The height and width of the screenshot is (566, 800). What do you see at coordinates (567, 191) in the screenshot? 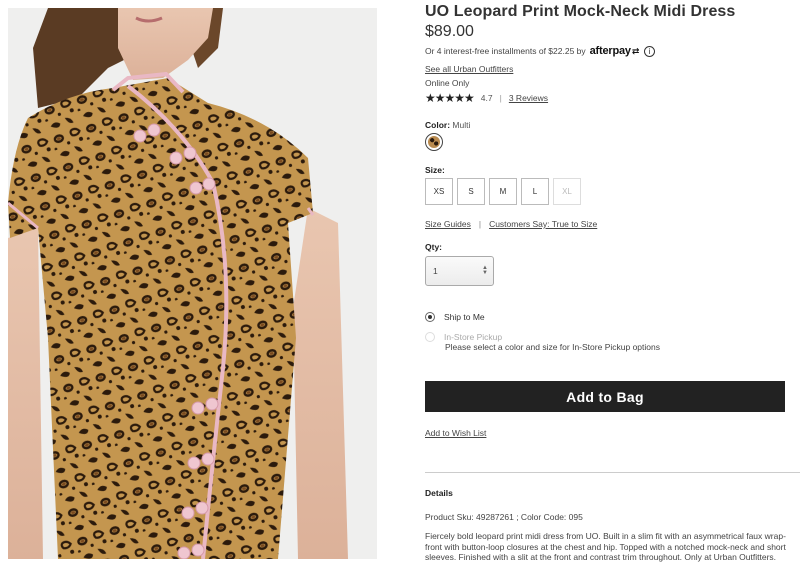
I see `size-option-xl: XL` at bounding box center [567, 191].